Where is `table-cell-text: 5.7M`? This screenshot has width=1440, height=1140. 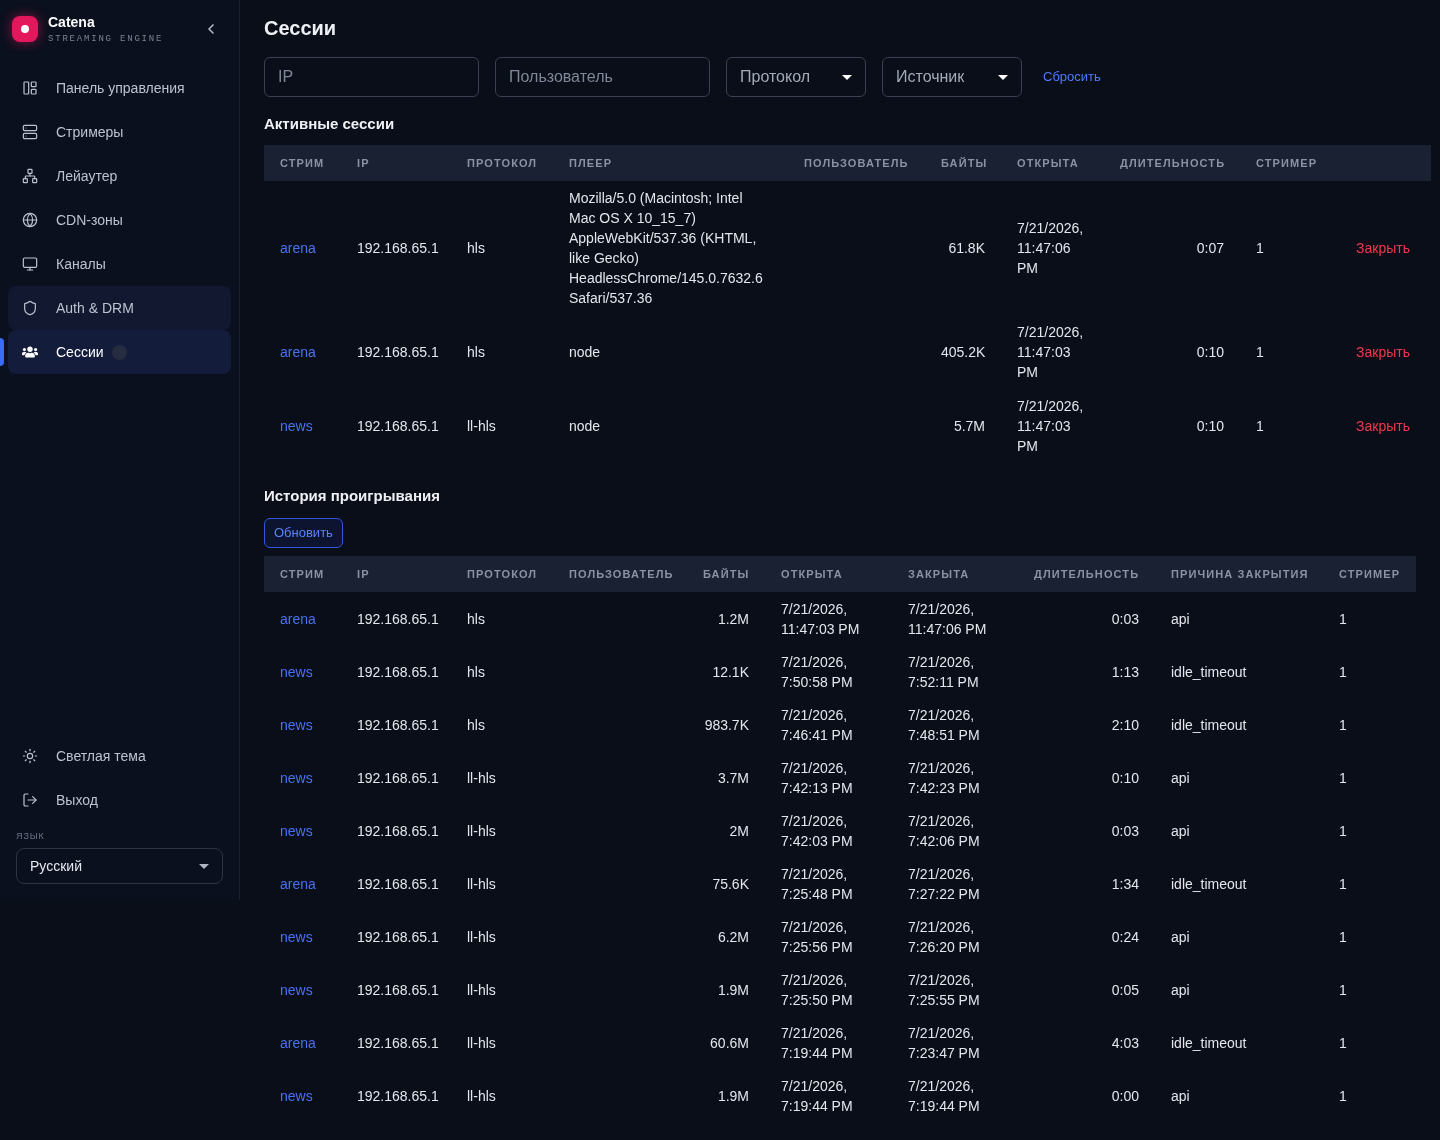
table-cell-text: 5.7M is located at coordinates (969, 426).